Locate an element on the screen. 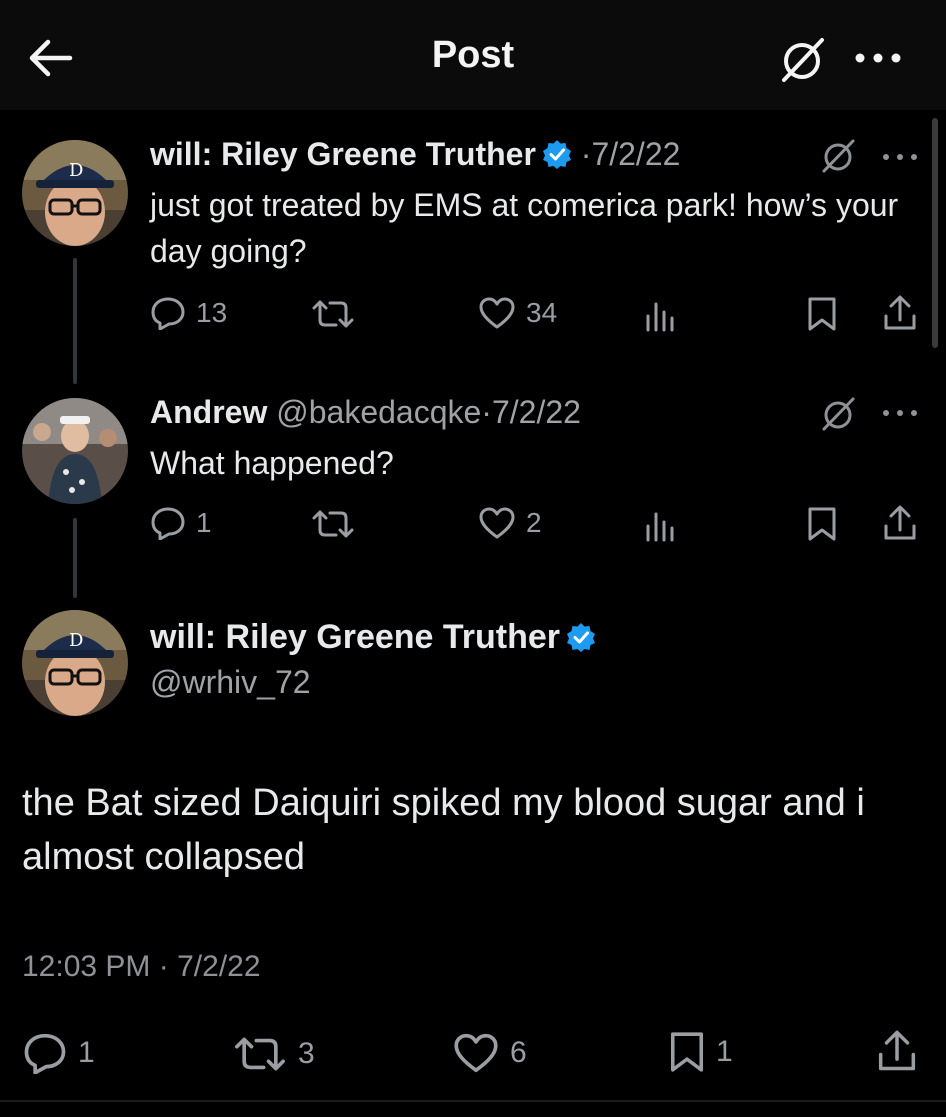  tweet-header: will: Riley Greene Truther ·7/2/22 is located at coordinates (415, 154).